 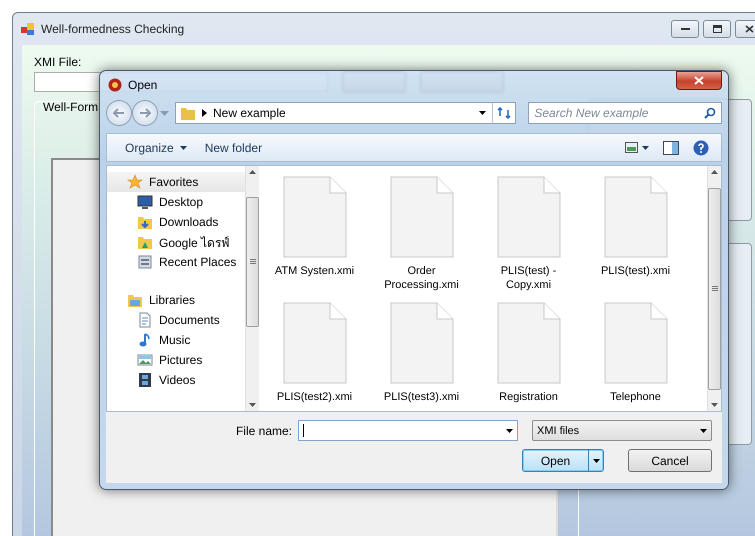 I want to click on dialog-title: Open, so click(x=143, y=85).